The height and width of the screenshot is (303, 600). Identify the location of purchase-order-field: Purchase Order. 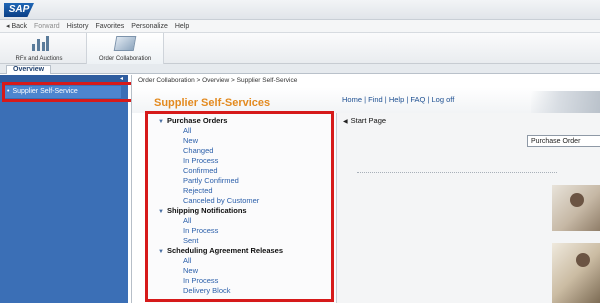
(563, 141).